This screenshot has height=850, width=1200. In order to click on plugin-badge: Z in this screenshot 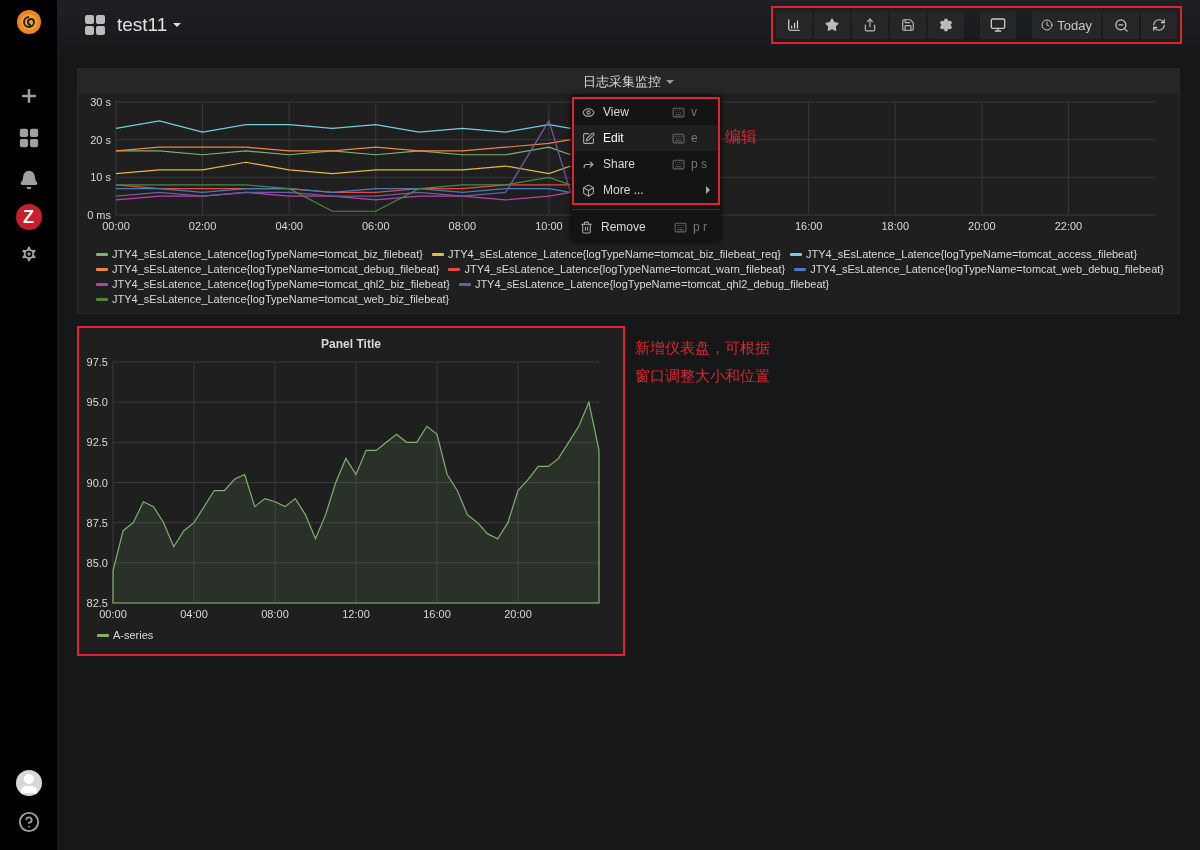, I will do `click(28, 217)`.